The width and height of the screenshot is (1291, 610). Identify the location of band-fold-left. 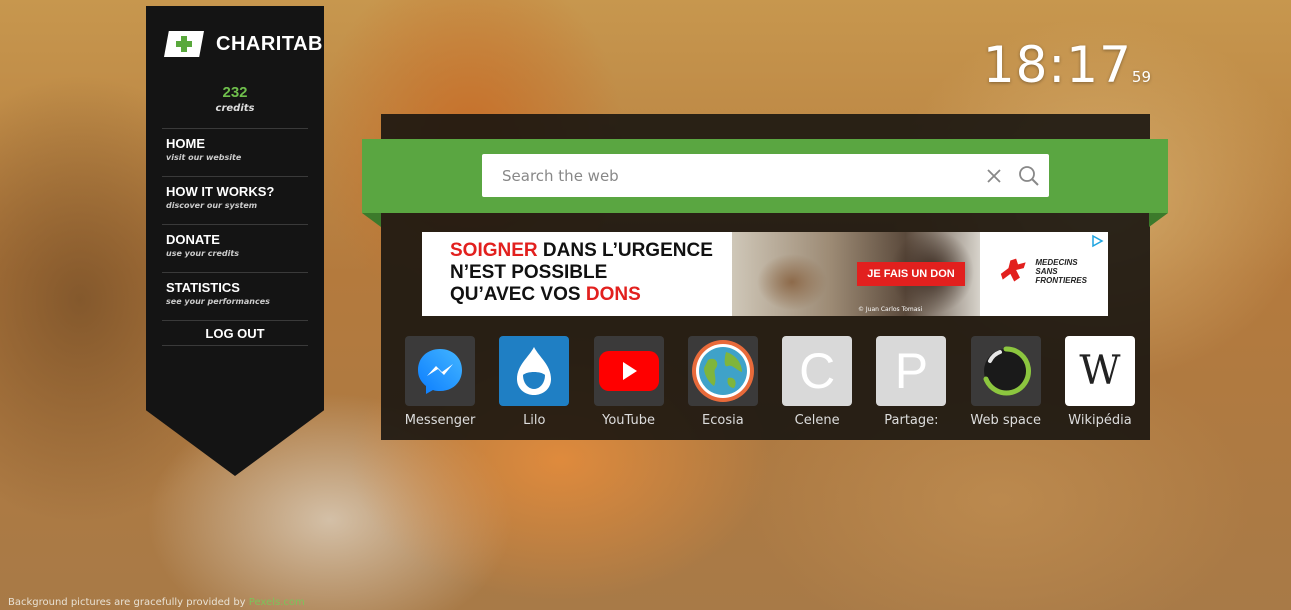
(371, 220).